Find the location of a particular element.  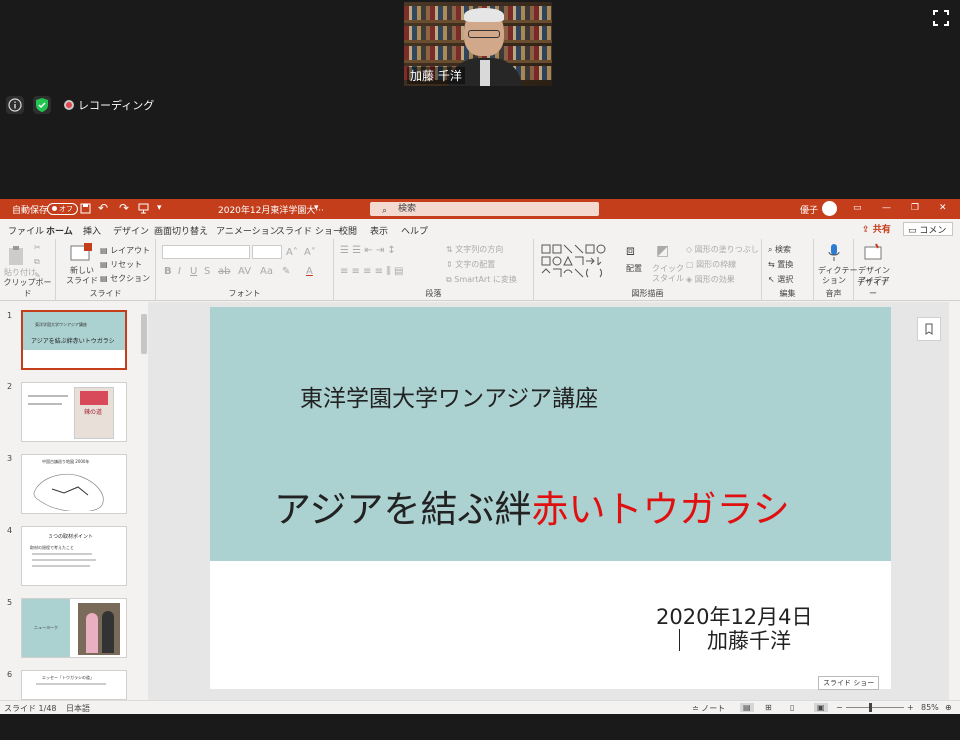

info-icon is located at coordinates (15, 105).